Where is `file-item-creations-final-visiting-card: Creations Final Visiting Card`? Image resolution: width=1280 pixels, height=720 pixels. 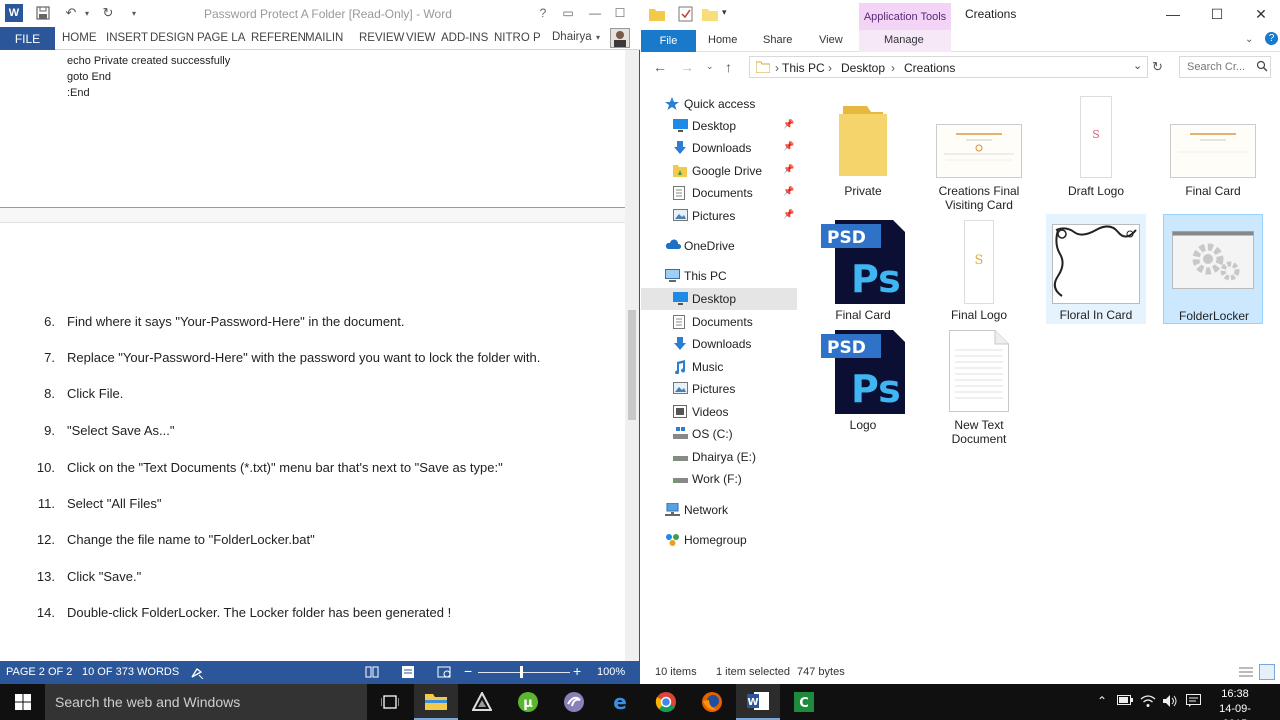
file-item-creations-final-visiting-card: Creations Final Visiting Card is located at coordinates (979, 154).